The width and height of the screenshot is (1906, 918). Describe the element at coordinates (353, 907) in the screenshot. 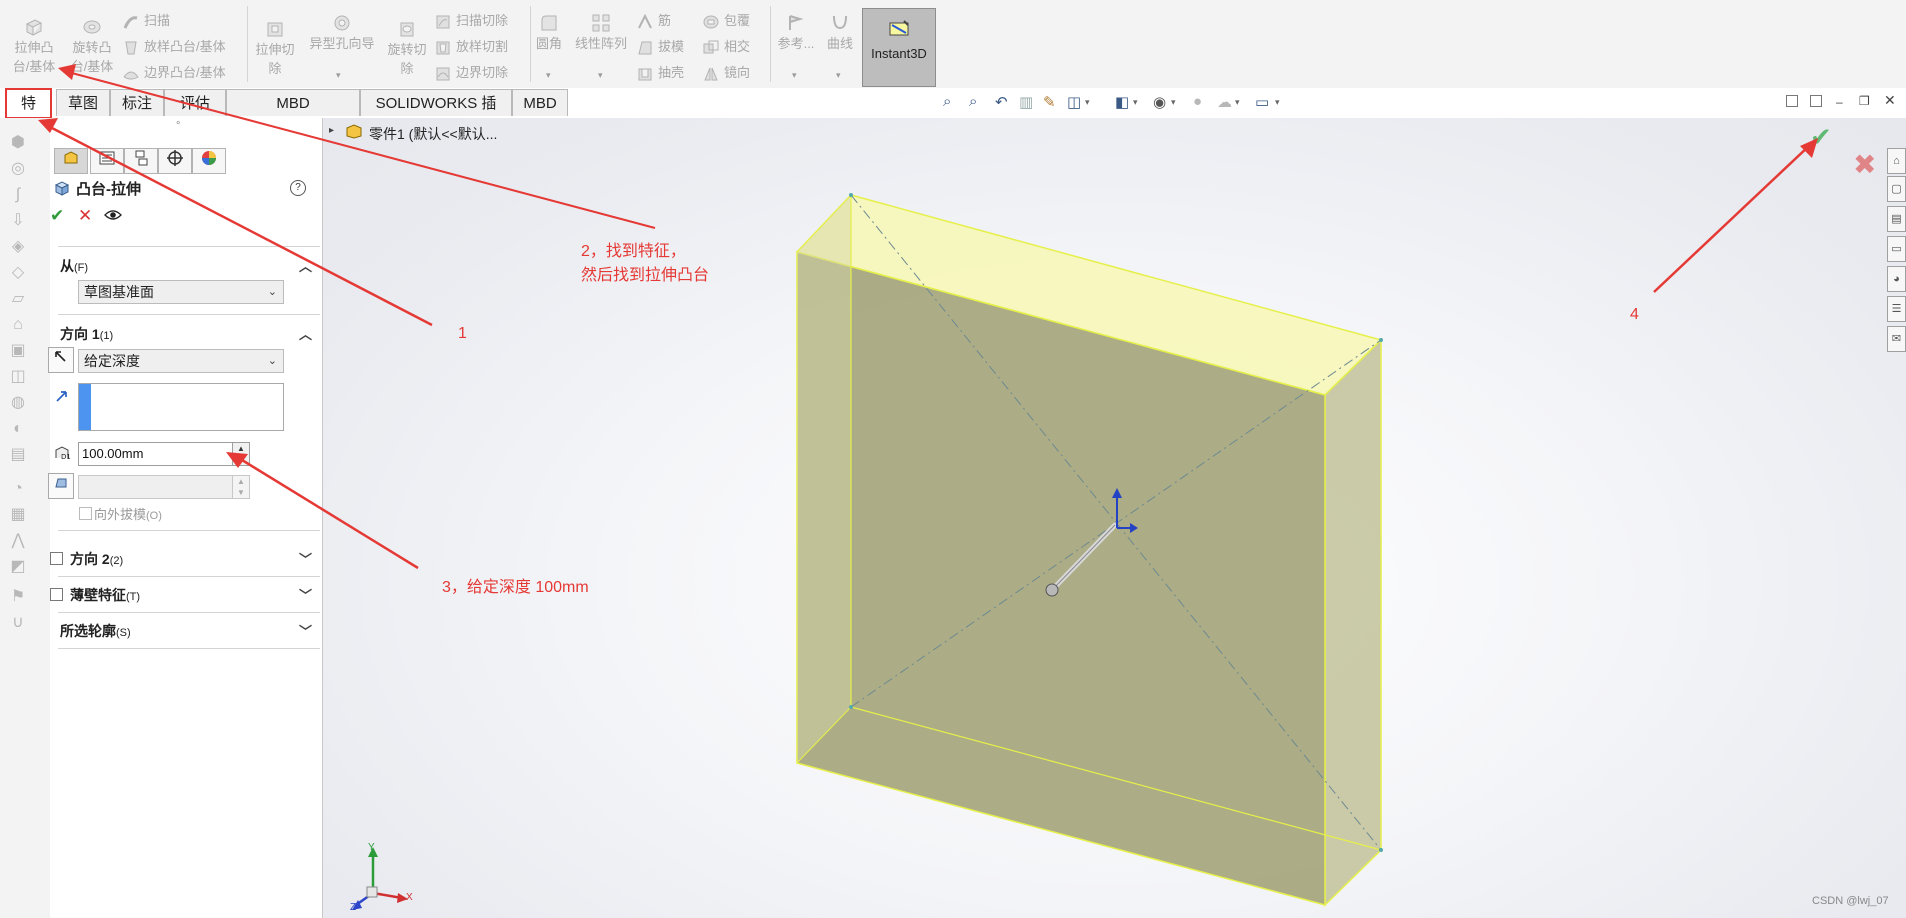

I see `triad-z-label: Z` at that location.